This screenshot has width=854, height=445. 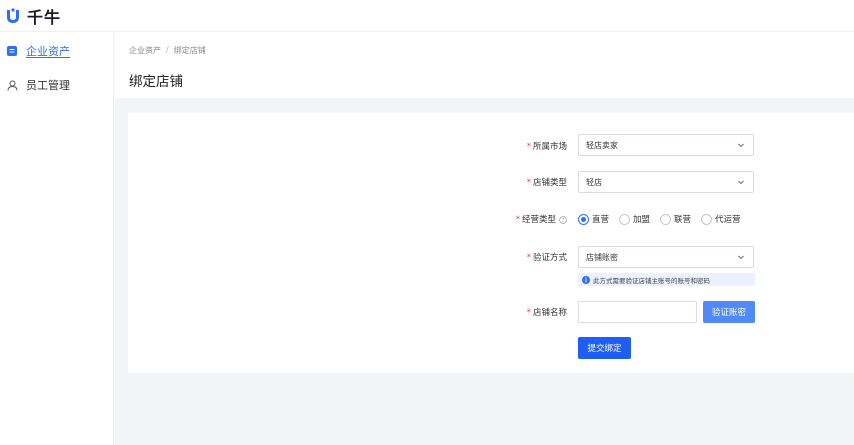 I want to click on shop-name-label: * 店铺名称, so click(x=547, y=312).